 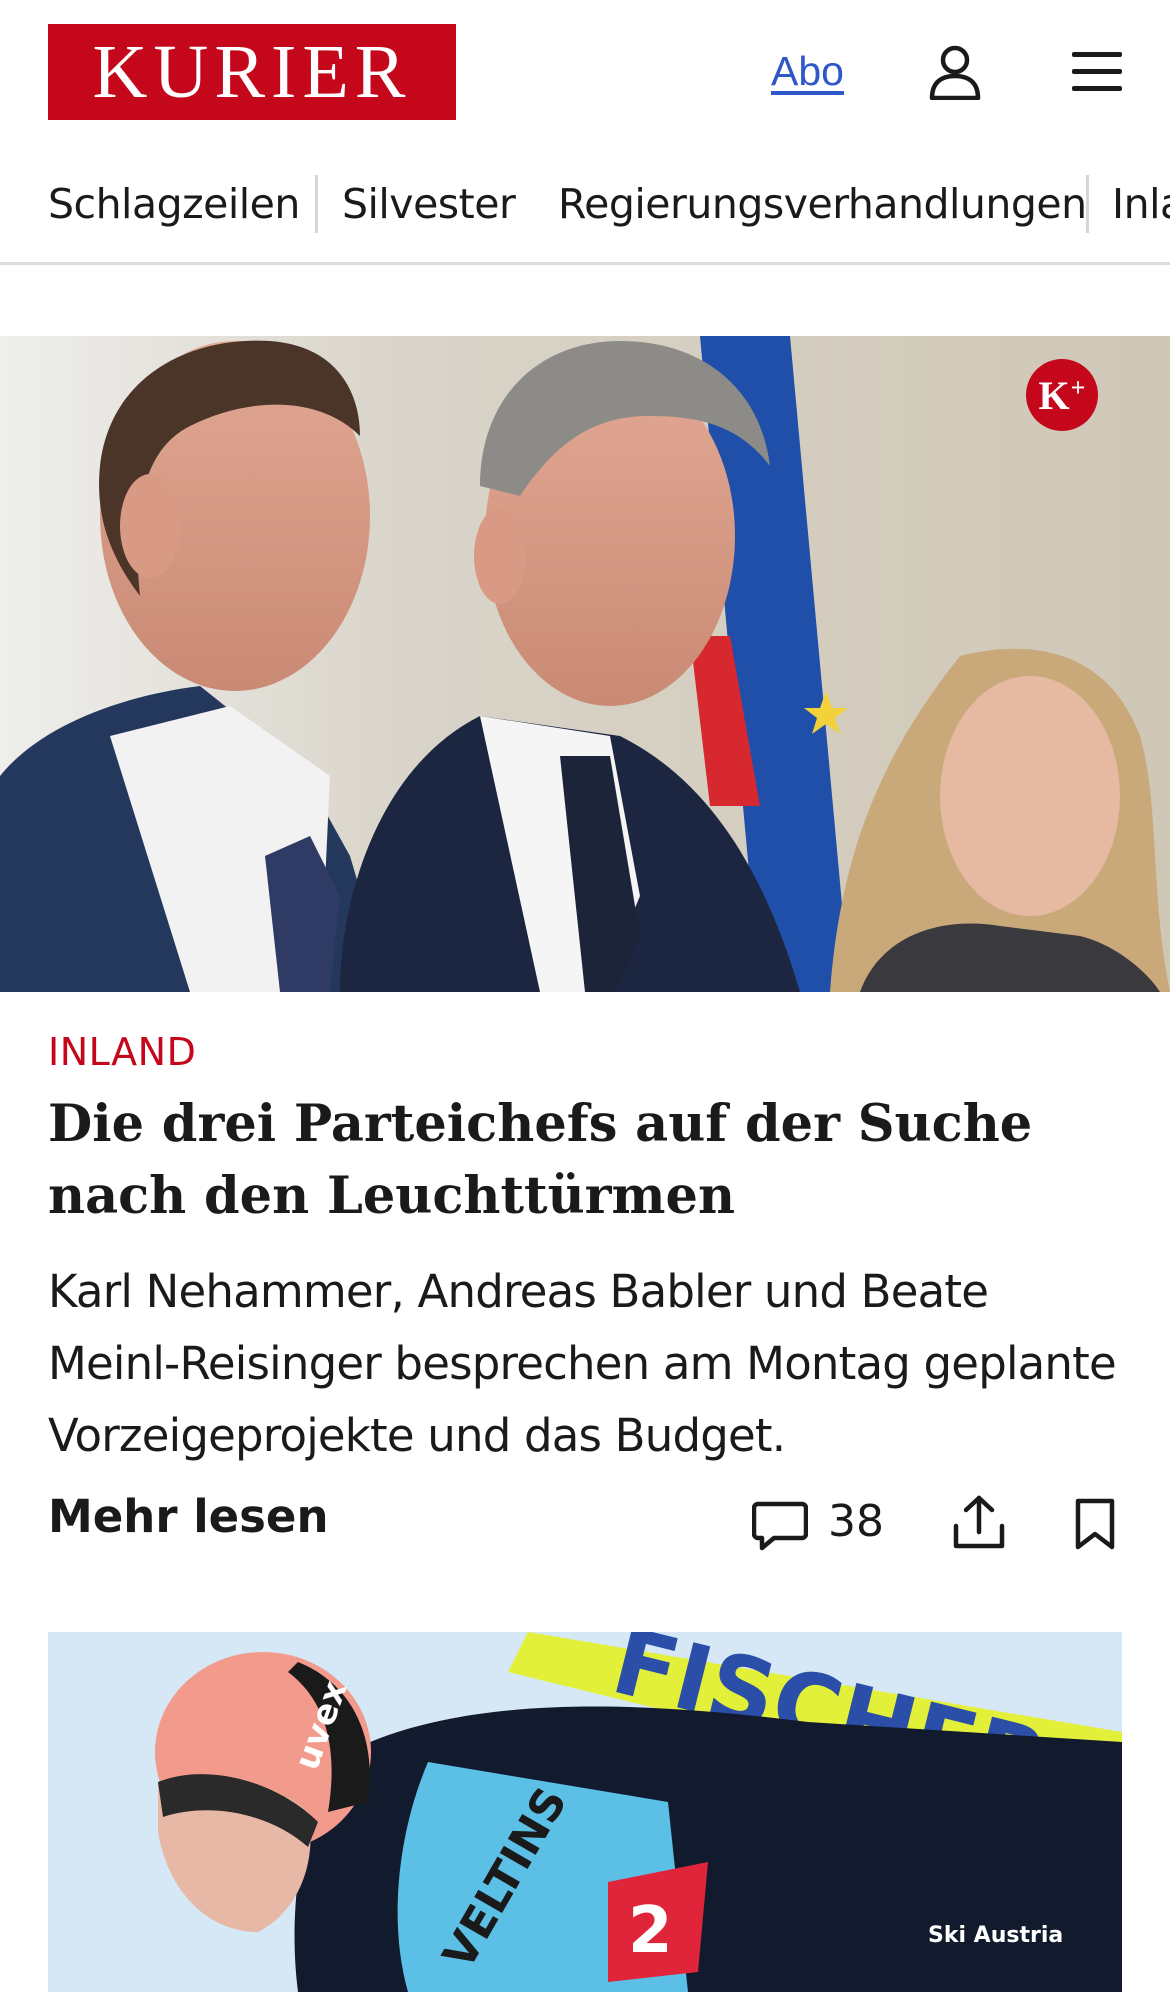 I want to click on article-category: INLAND, so click(x=122, y=1052).